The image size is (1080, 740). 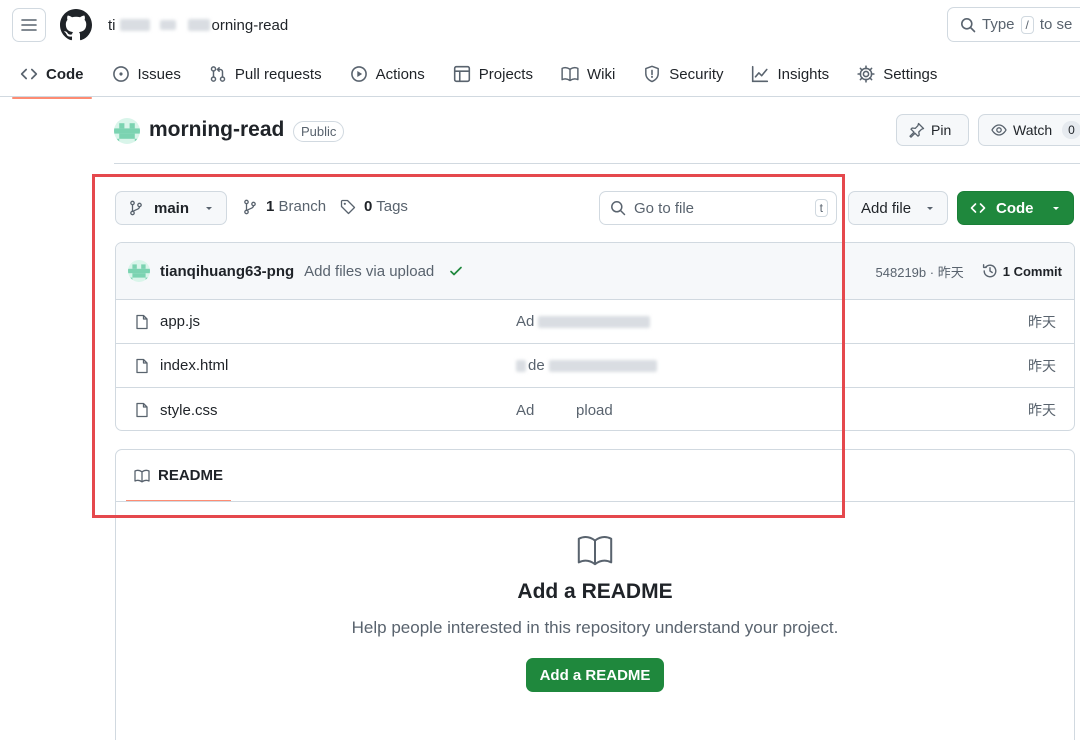 What do you see at coordinates (400, 74) in the screenshot?
I see `tab-label: Actions` at bounding box center [400, 74].